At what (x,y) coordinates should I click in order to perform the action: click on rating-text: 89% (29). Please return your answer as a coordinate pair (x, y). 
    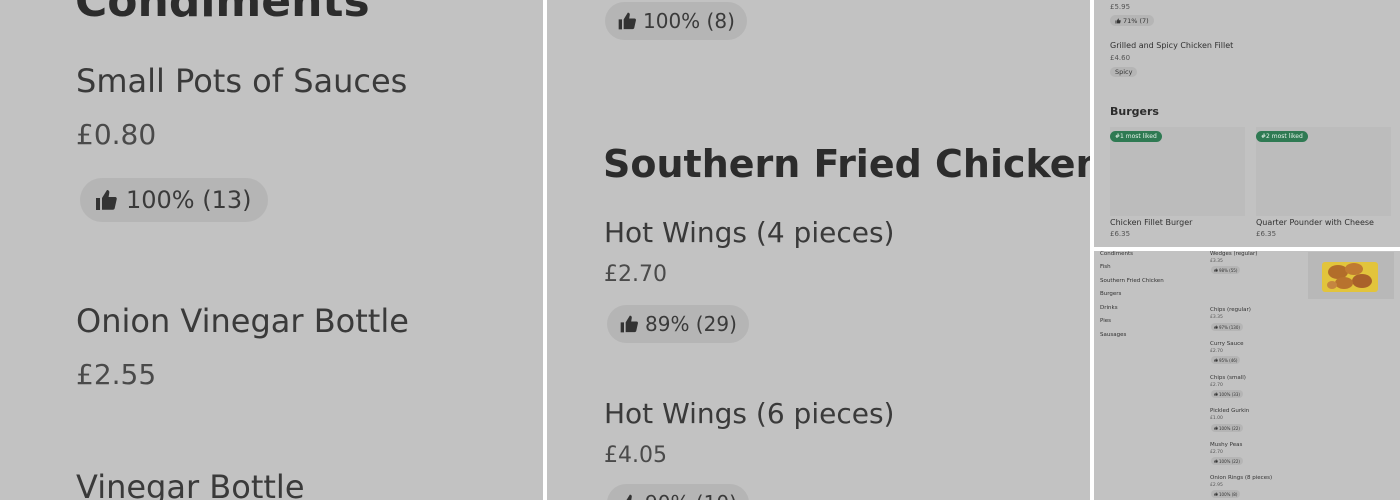
    Looking at the image, I should click on (691, 324).